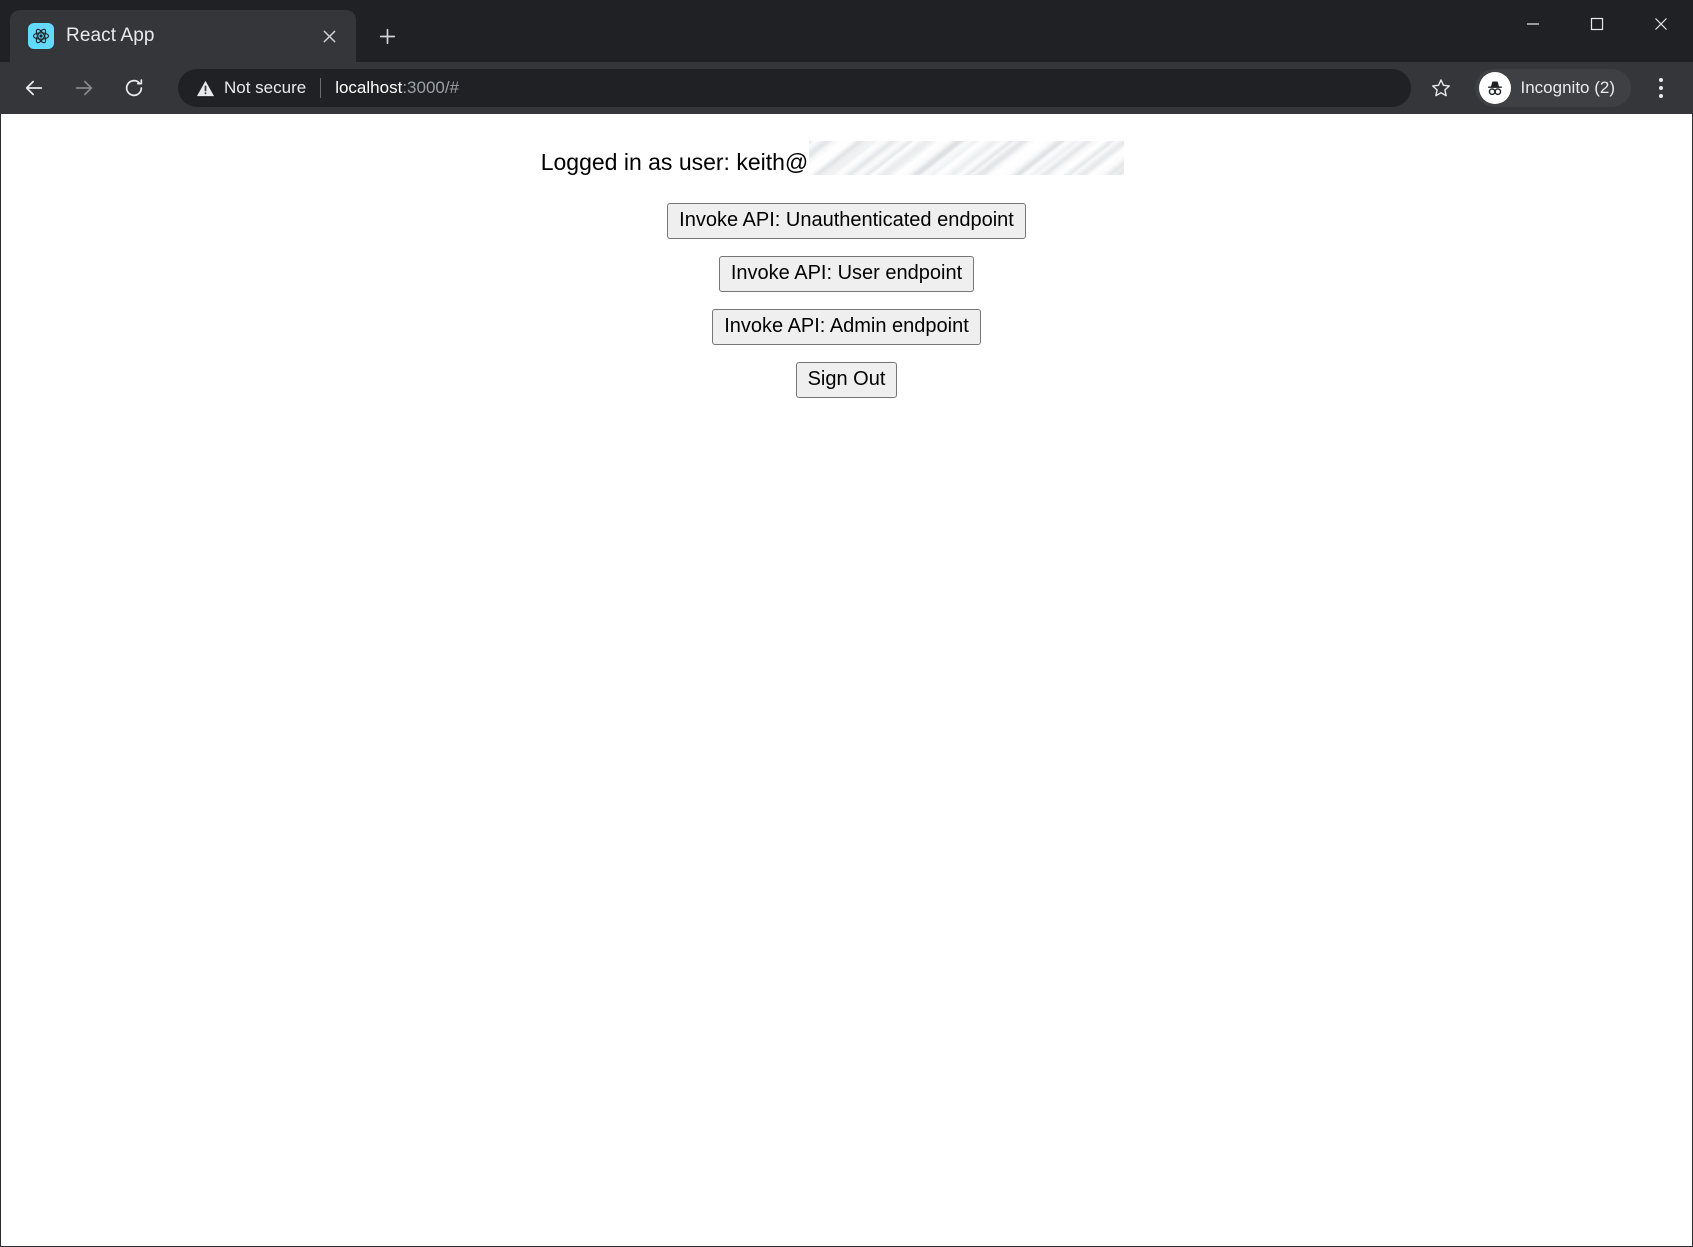 This screenshot has height=1247, width=1693. What do you see at coordinates (41, 36) in the screenshot?
I see `react-logo-icon` at bounding box center [41, 36].